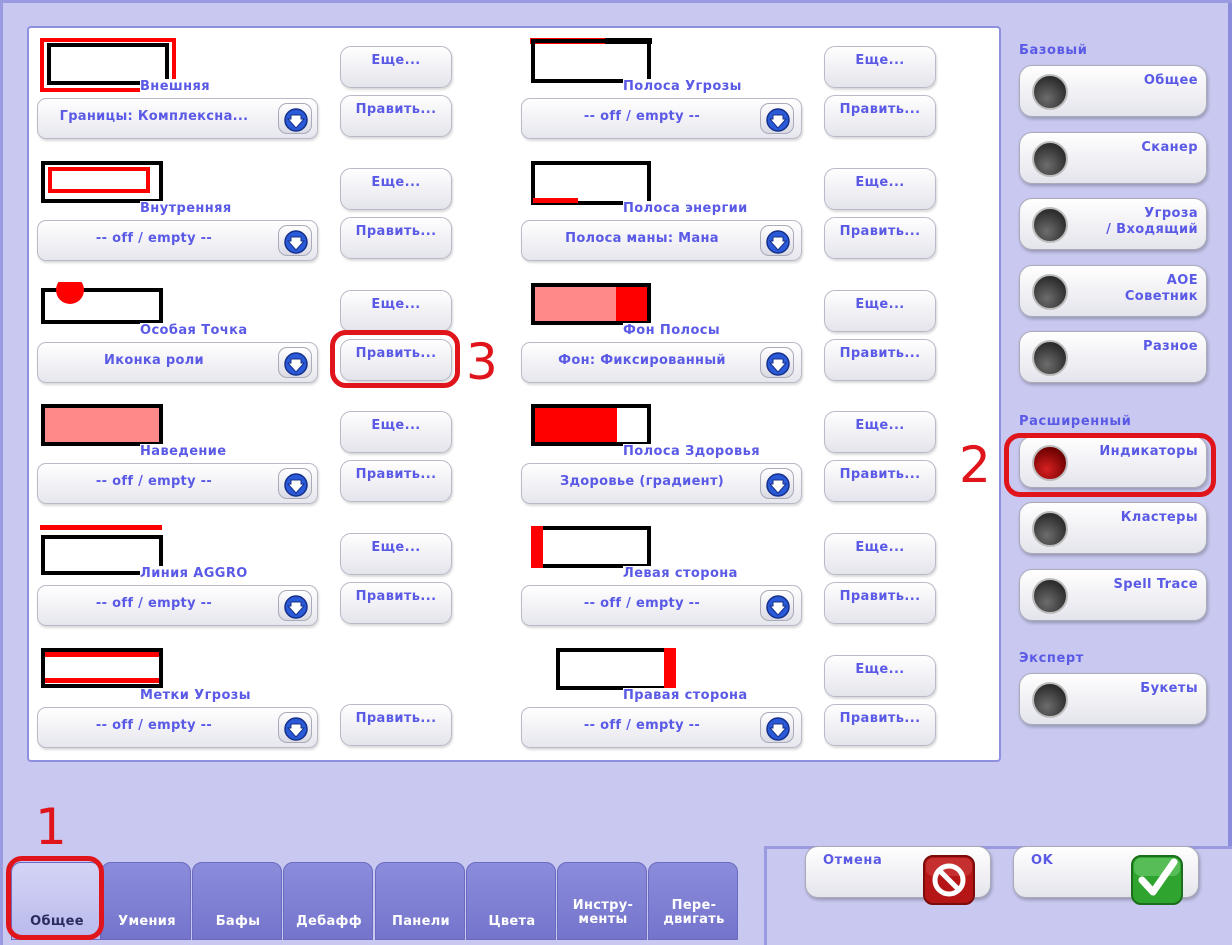 The width and height of the screenshot is (1232, 945). I want to click on sidebar-item-basic-0: Общее, so click(1113, 91).